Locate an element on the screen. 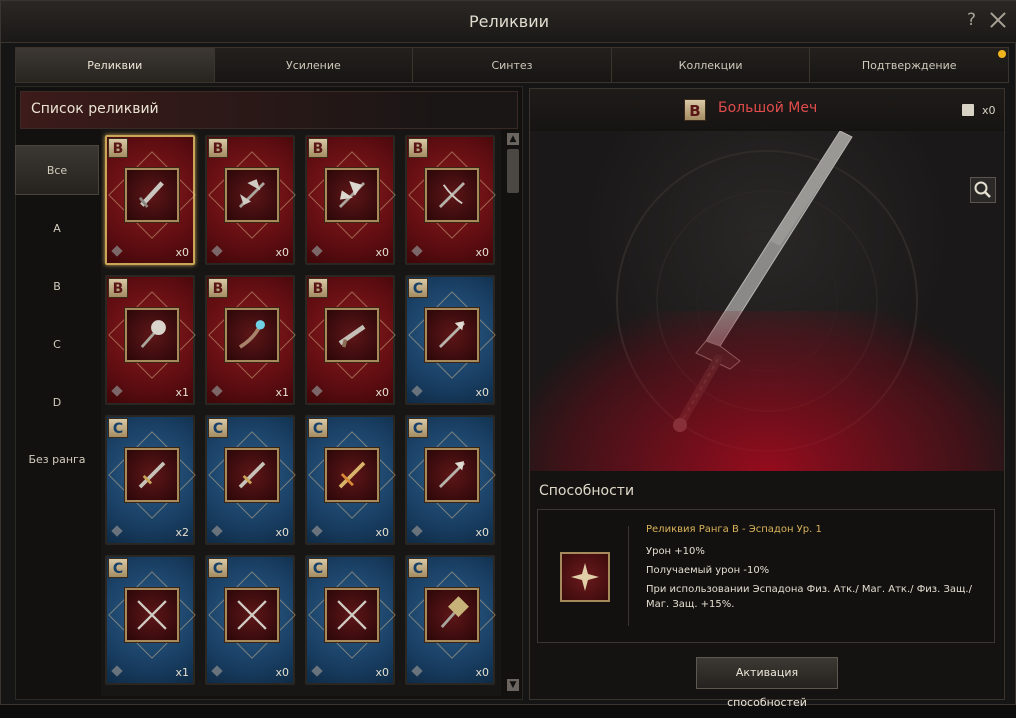 The image size is (1016, 718). rank-filter-a: A is located at coordinates (57, 228).